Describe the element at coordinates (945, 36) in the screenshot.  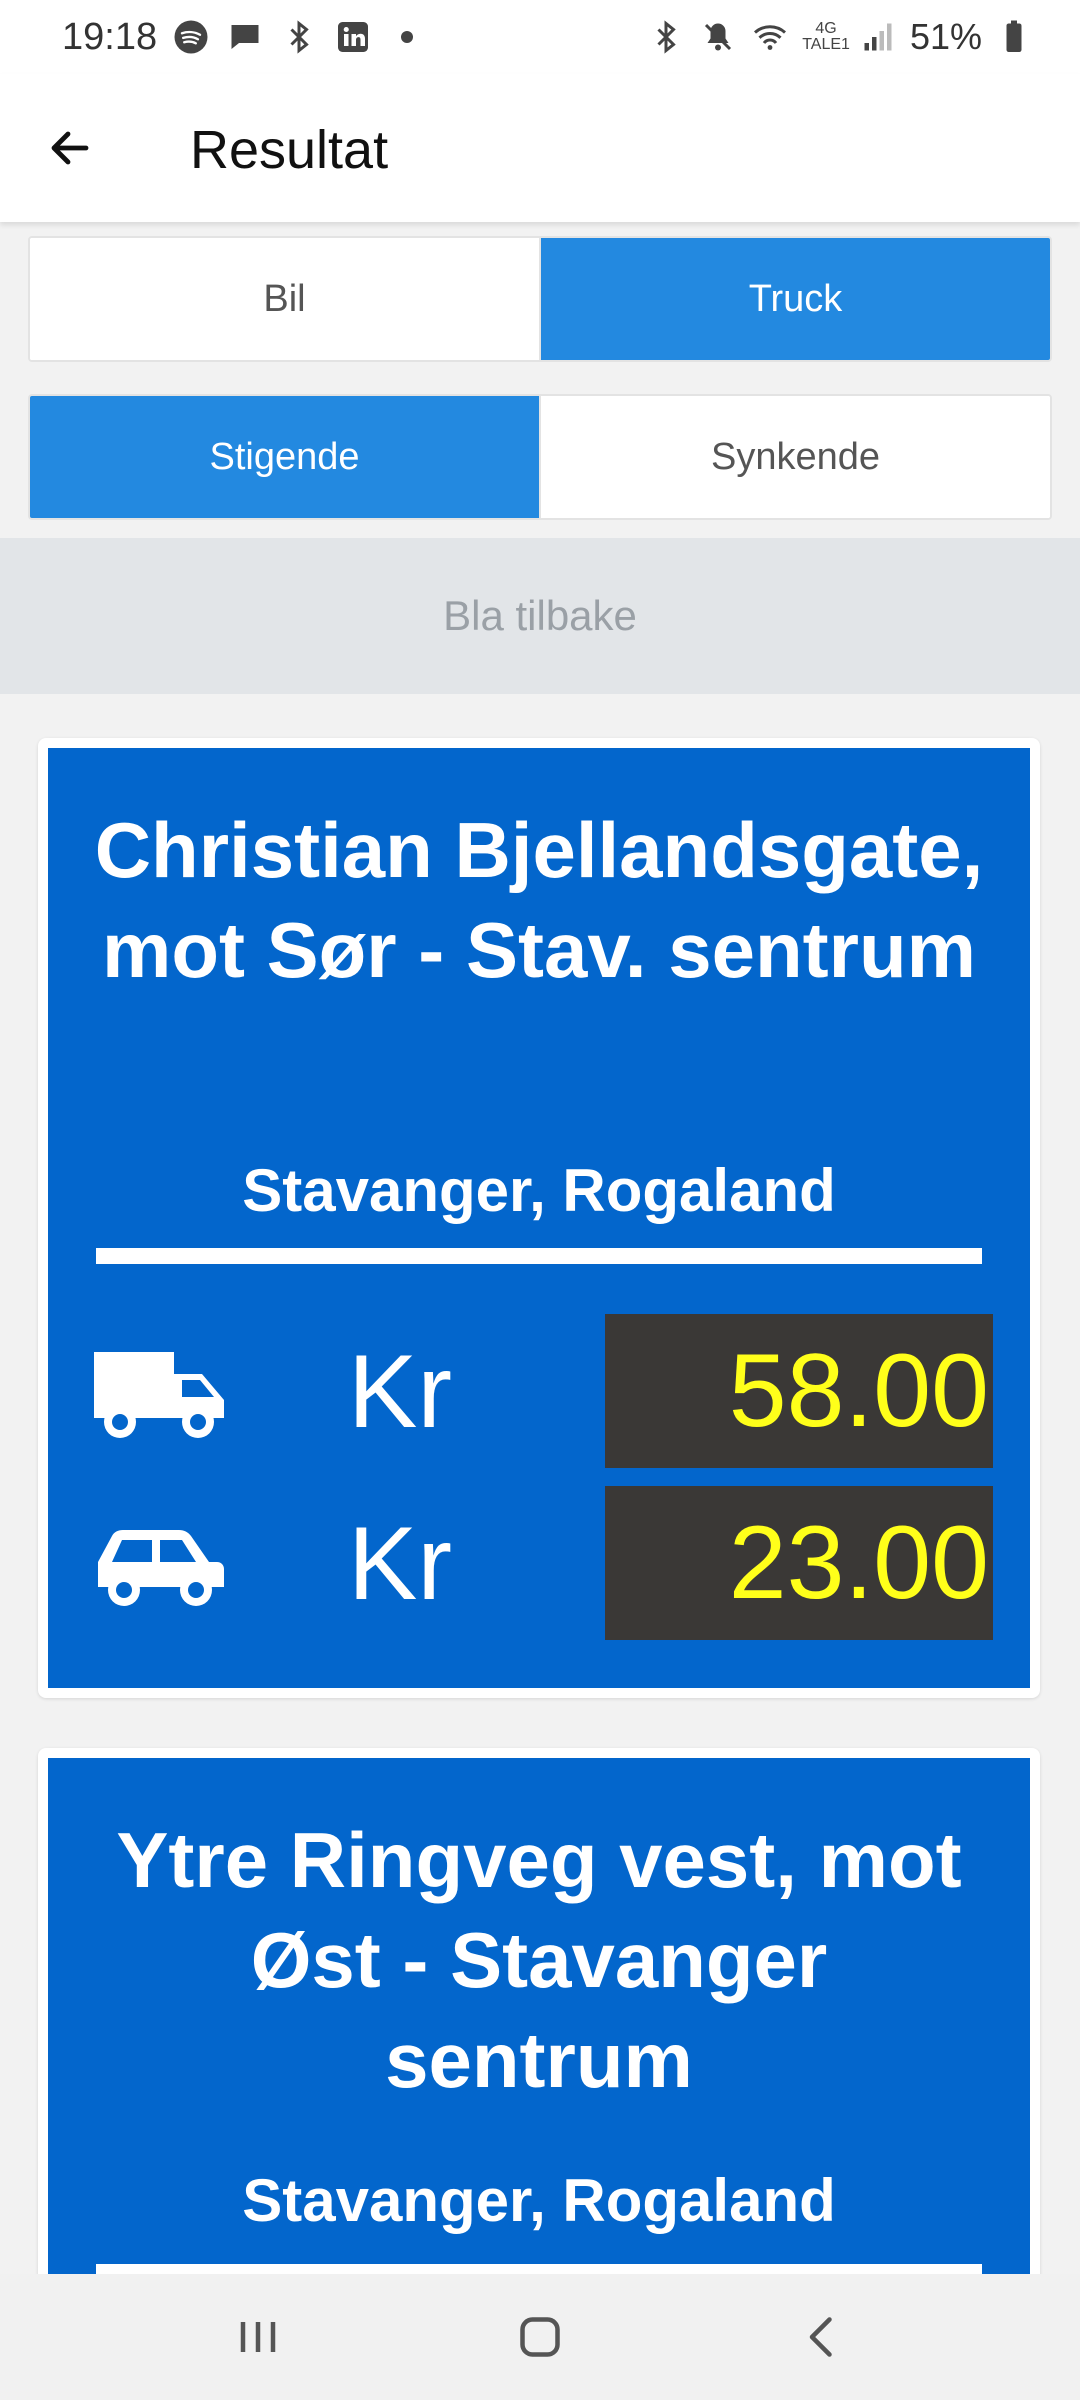
I see `battery-percent: 51%` at that location.